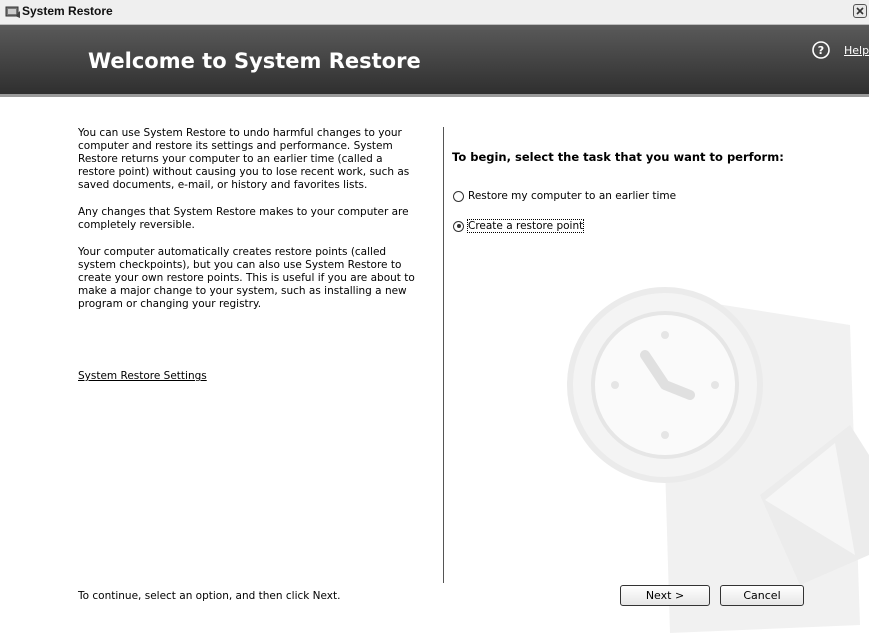 The image size is (869, 633). I want to click on help-link: Help, so click(856, 50).